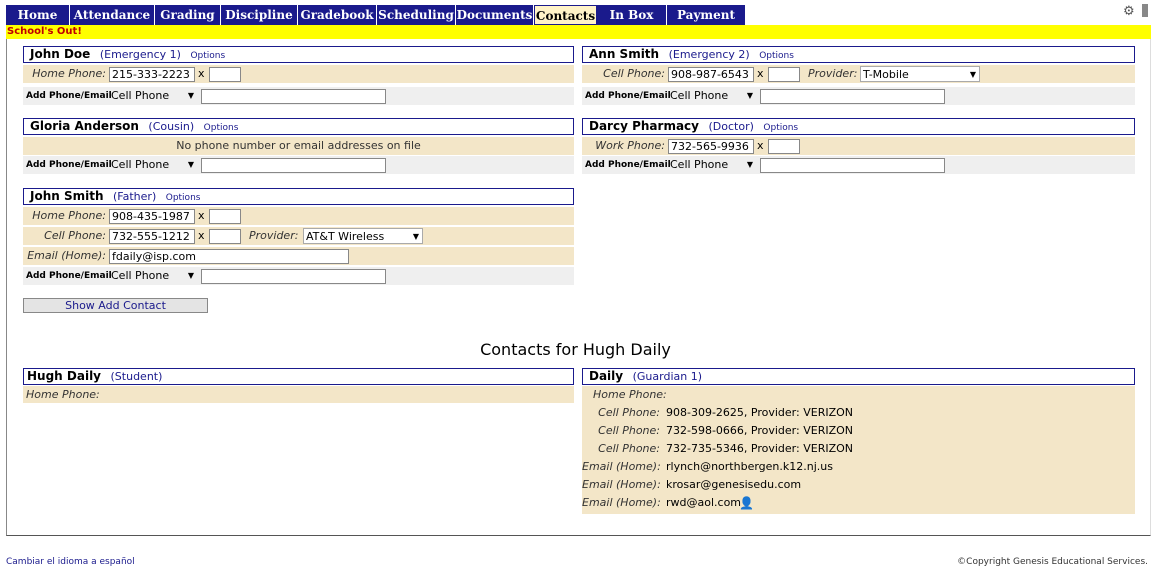 Image resolution: width=1151 pixels, height=570 pixels. I want to click on contact-name: John Smith, so click(67, 196).